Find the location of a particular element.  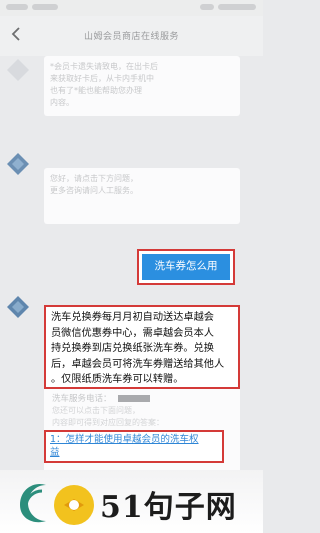

page-title: 山姆会员商店在线服务 is located at coordinates (131, 37).